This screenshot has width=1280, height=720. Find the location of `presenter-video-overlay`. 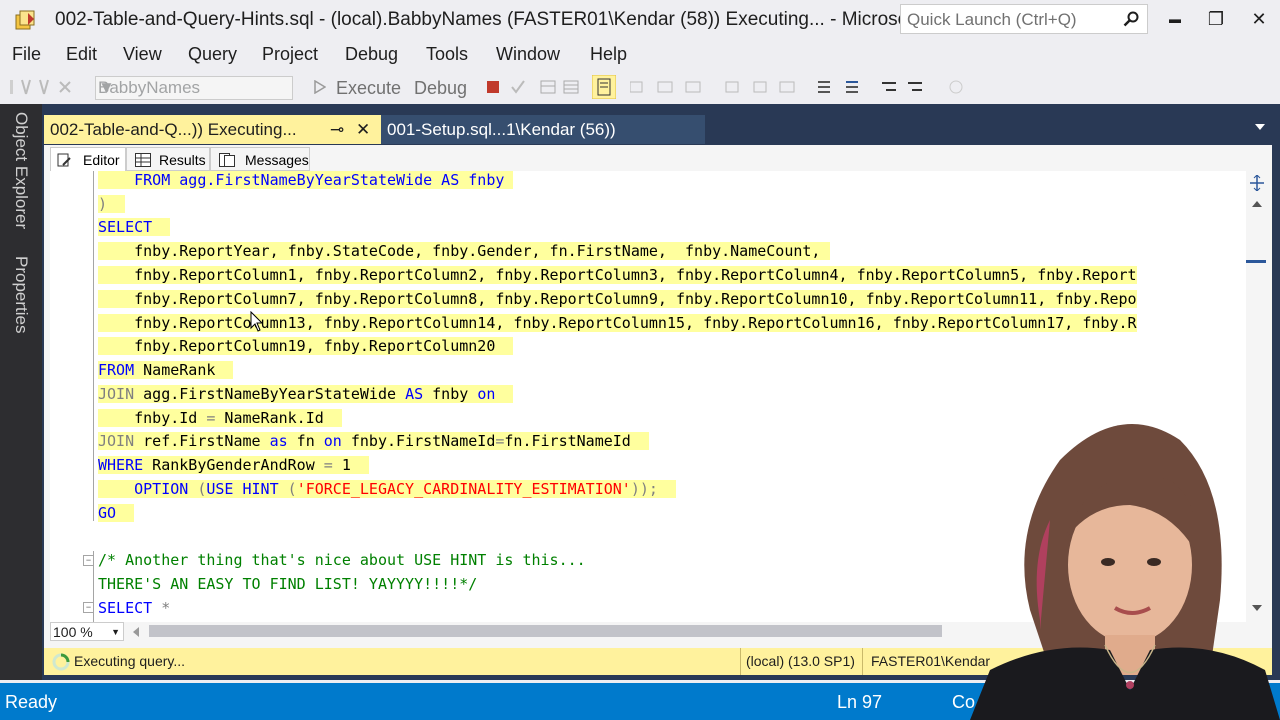

presenter-video-overlay is located at coordinates (1125, 572).